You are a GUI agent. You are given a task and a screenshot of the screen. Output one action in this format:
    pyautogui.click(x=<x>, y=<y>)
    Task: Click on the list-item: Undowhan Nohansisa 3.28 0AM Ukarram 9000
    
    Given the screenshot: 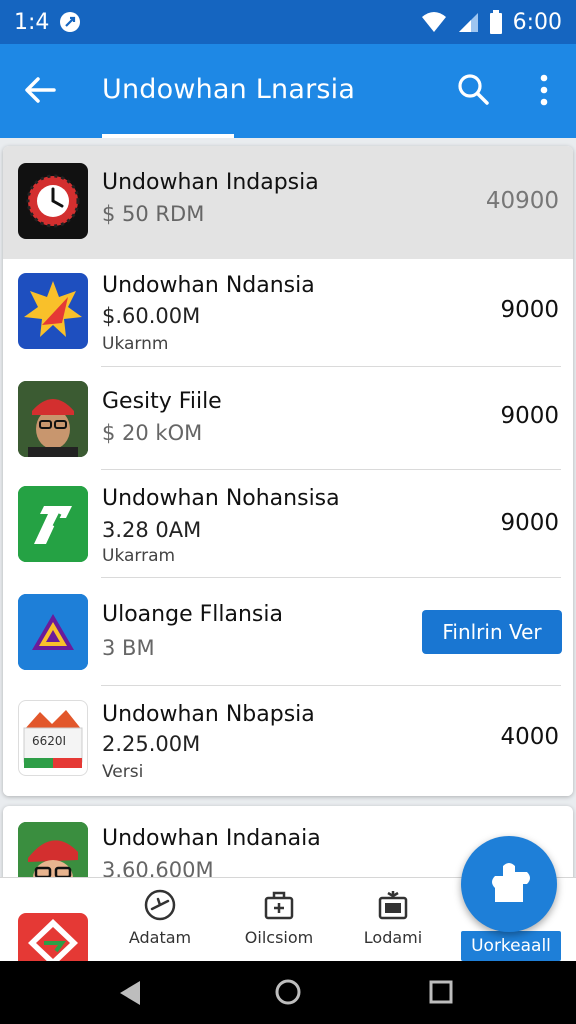 What is the action you would take?
    pyautogui.click(x=288, y=524)
    